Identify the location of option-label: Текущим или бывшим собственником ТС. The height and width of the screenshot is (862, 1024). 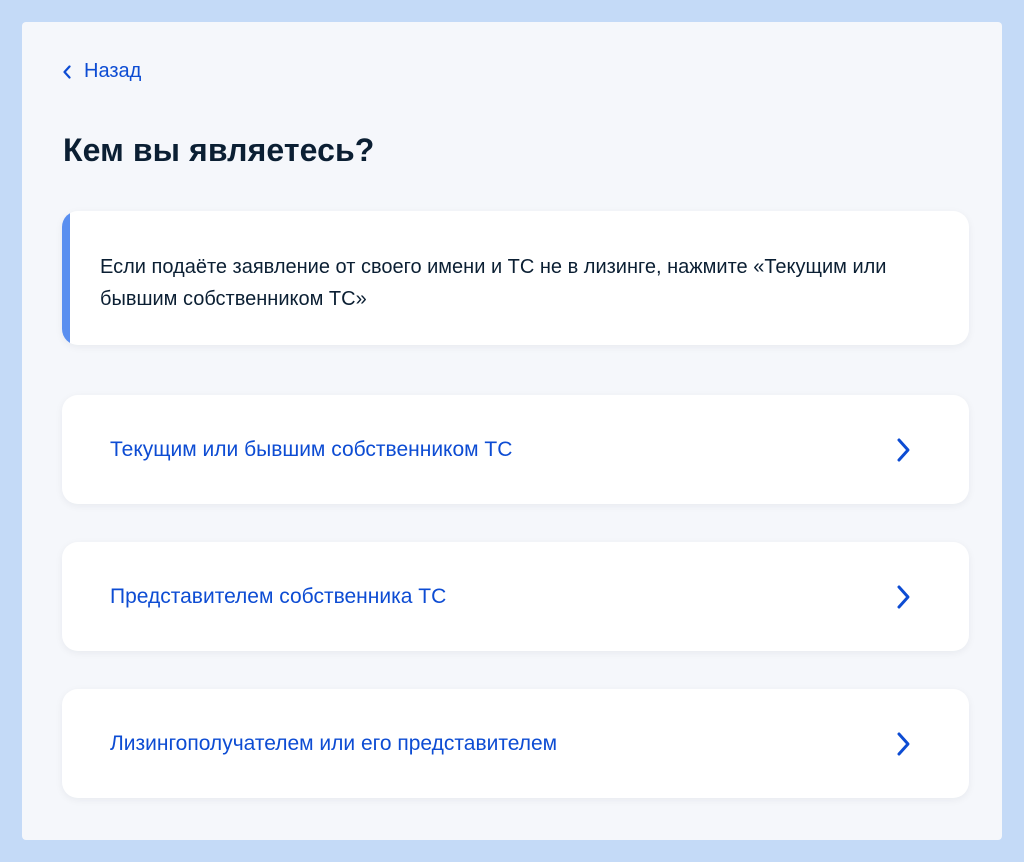
(311, 449).